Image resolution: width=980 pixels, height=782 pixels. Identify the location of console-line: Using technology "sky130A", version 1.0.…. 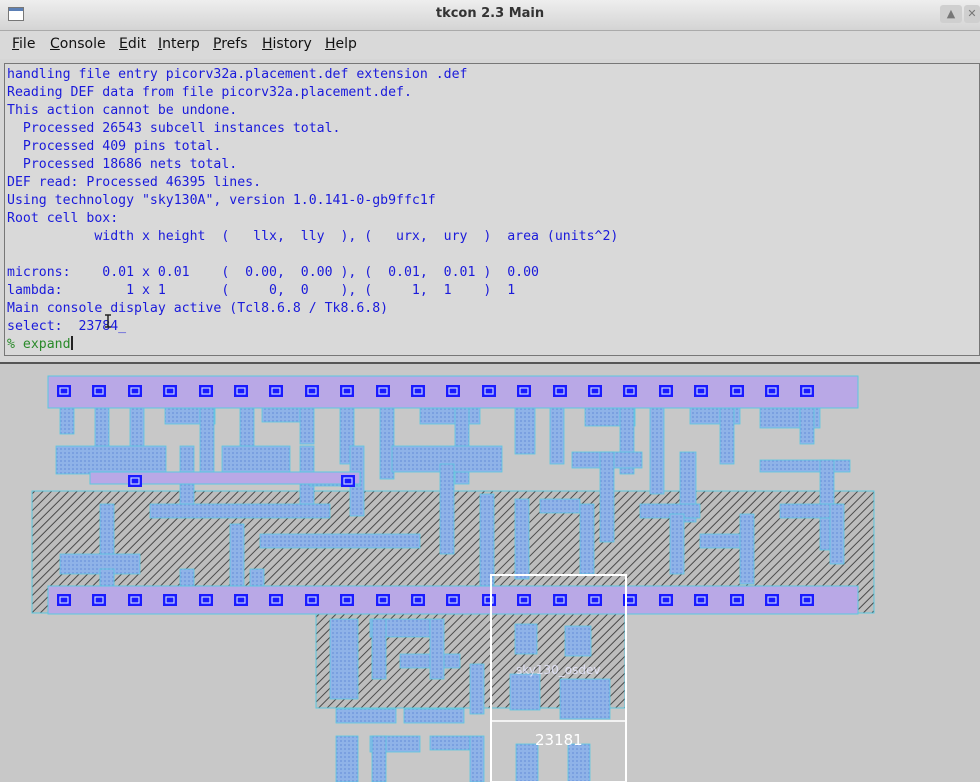
(221, 200).